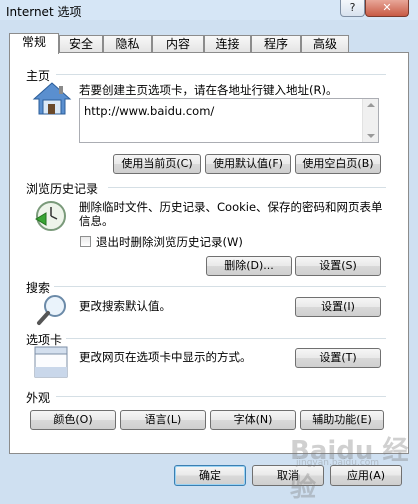  Describe the element at coordinates (338, 266) in the screenshot. I see `history-settings-button: 设置(S)` at that location.